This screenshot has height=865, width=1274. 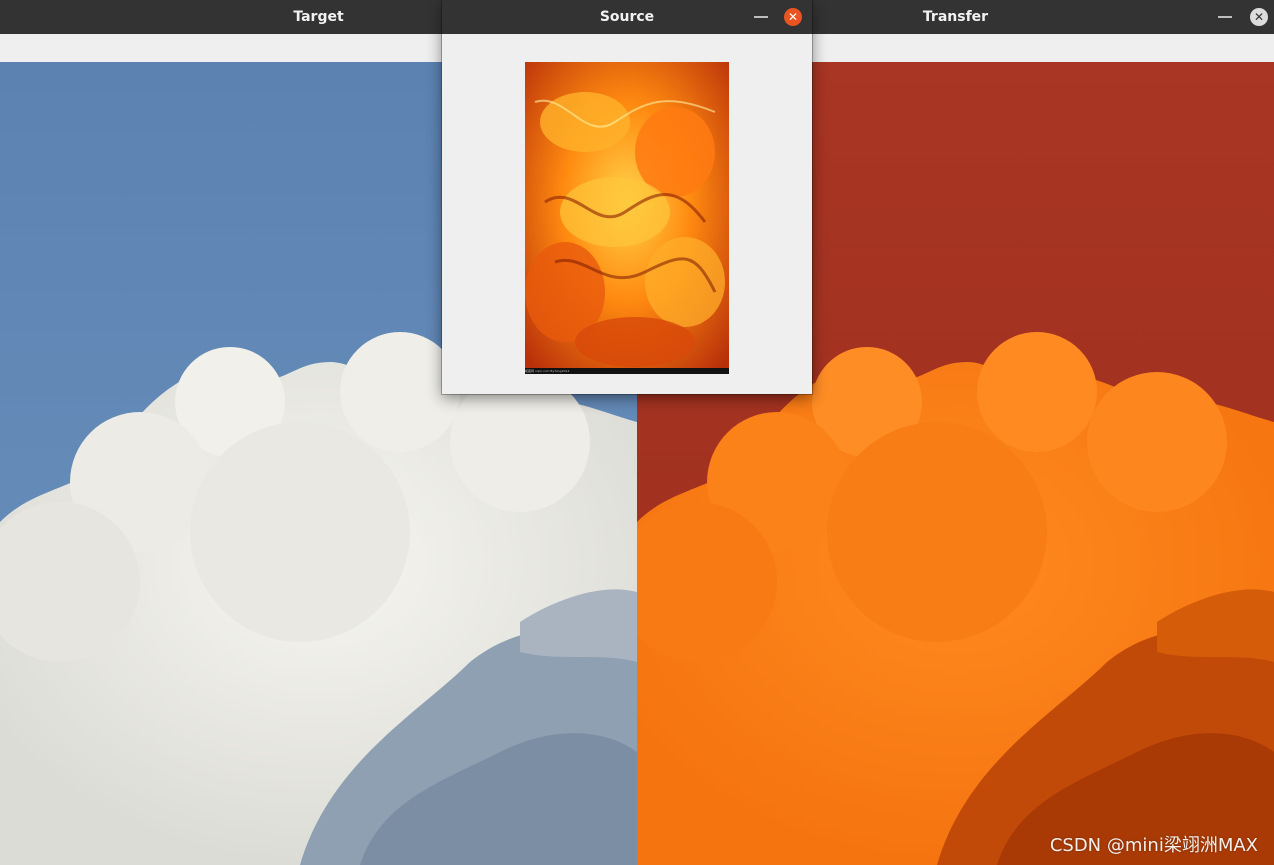 What do you see at coordinates (955, 17) in the screenshot?
I see `transfer-window-title: Transfer` at bounding box center [955, 17].